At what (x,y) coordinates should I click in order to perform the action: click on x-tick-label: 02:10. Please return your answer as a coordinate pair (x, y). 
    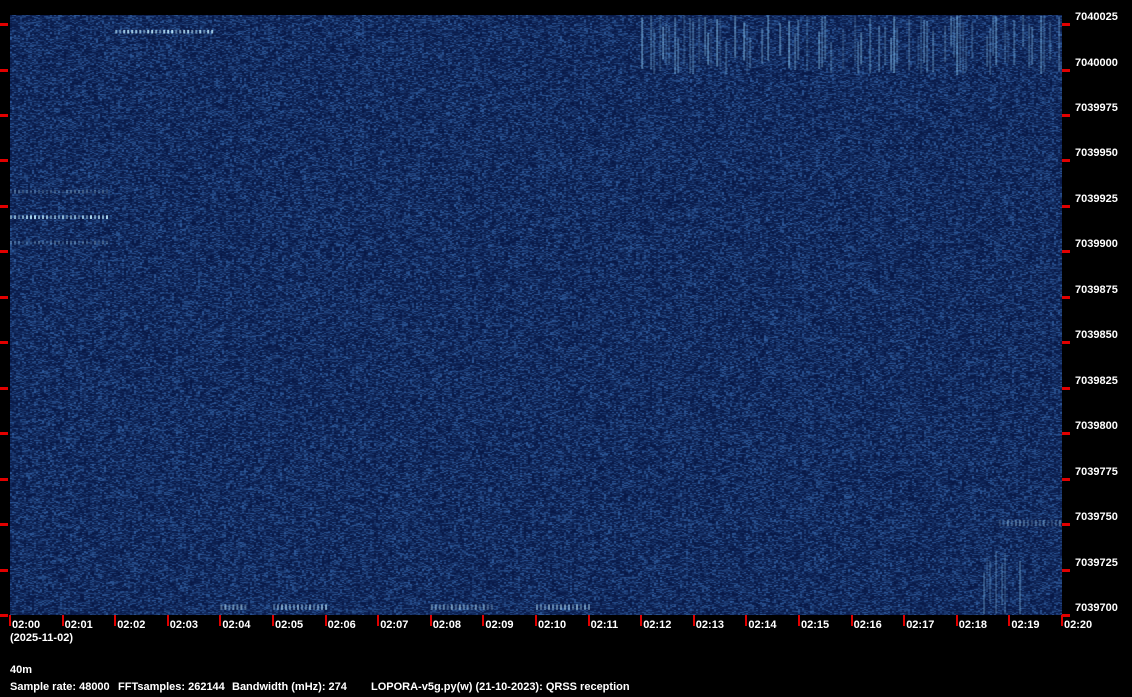
    Looking at the image, I should click on (552, 625).